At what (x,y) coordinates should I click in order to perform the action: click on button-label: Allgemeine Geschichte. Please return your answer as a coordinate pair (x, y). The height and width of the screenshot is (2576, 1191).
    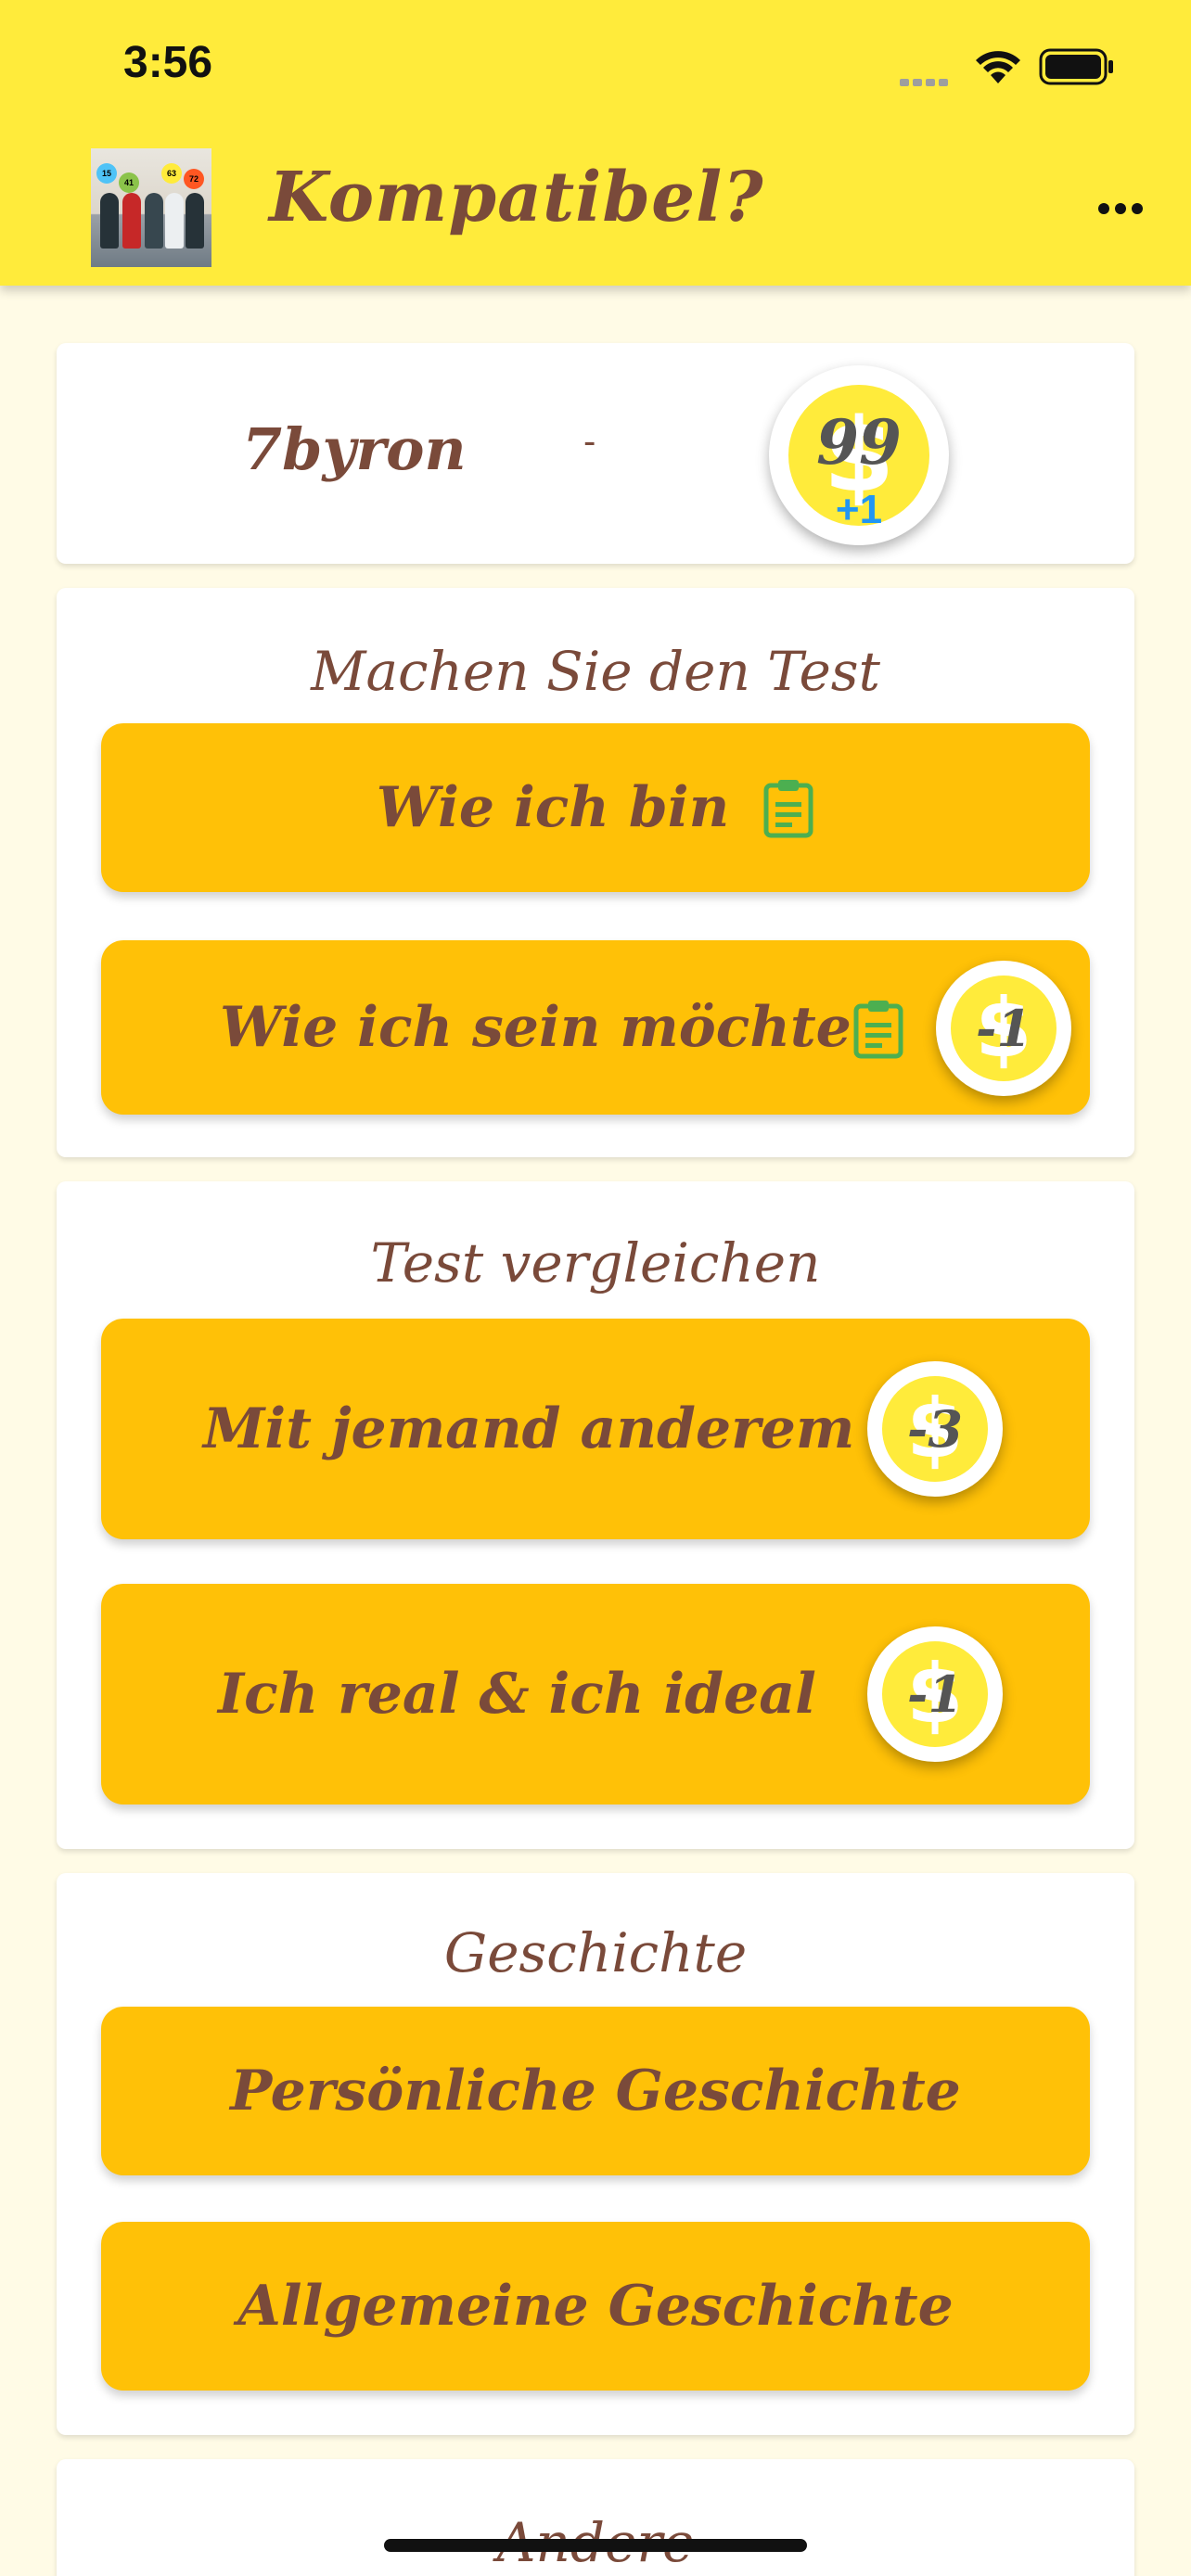
    Looking at the image, I should click on (595, 2306).